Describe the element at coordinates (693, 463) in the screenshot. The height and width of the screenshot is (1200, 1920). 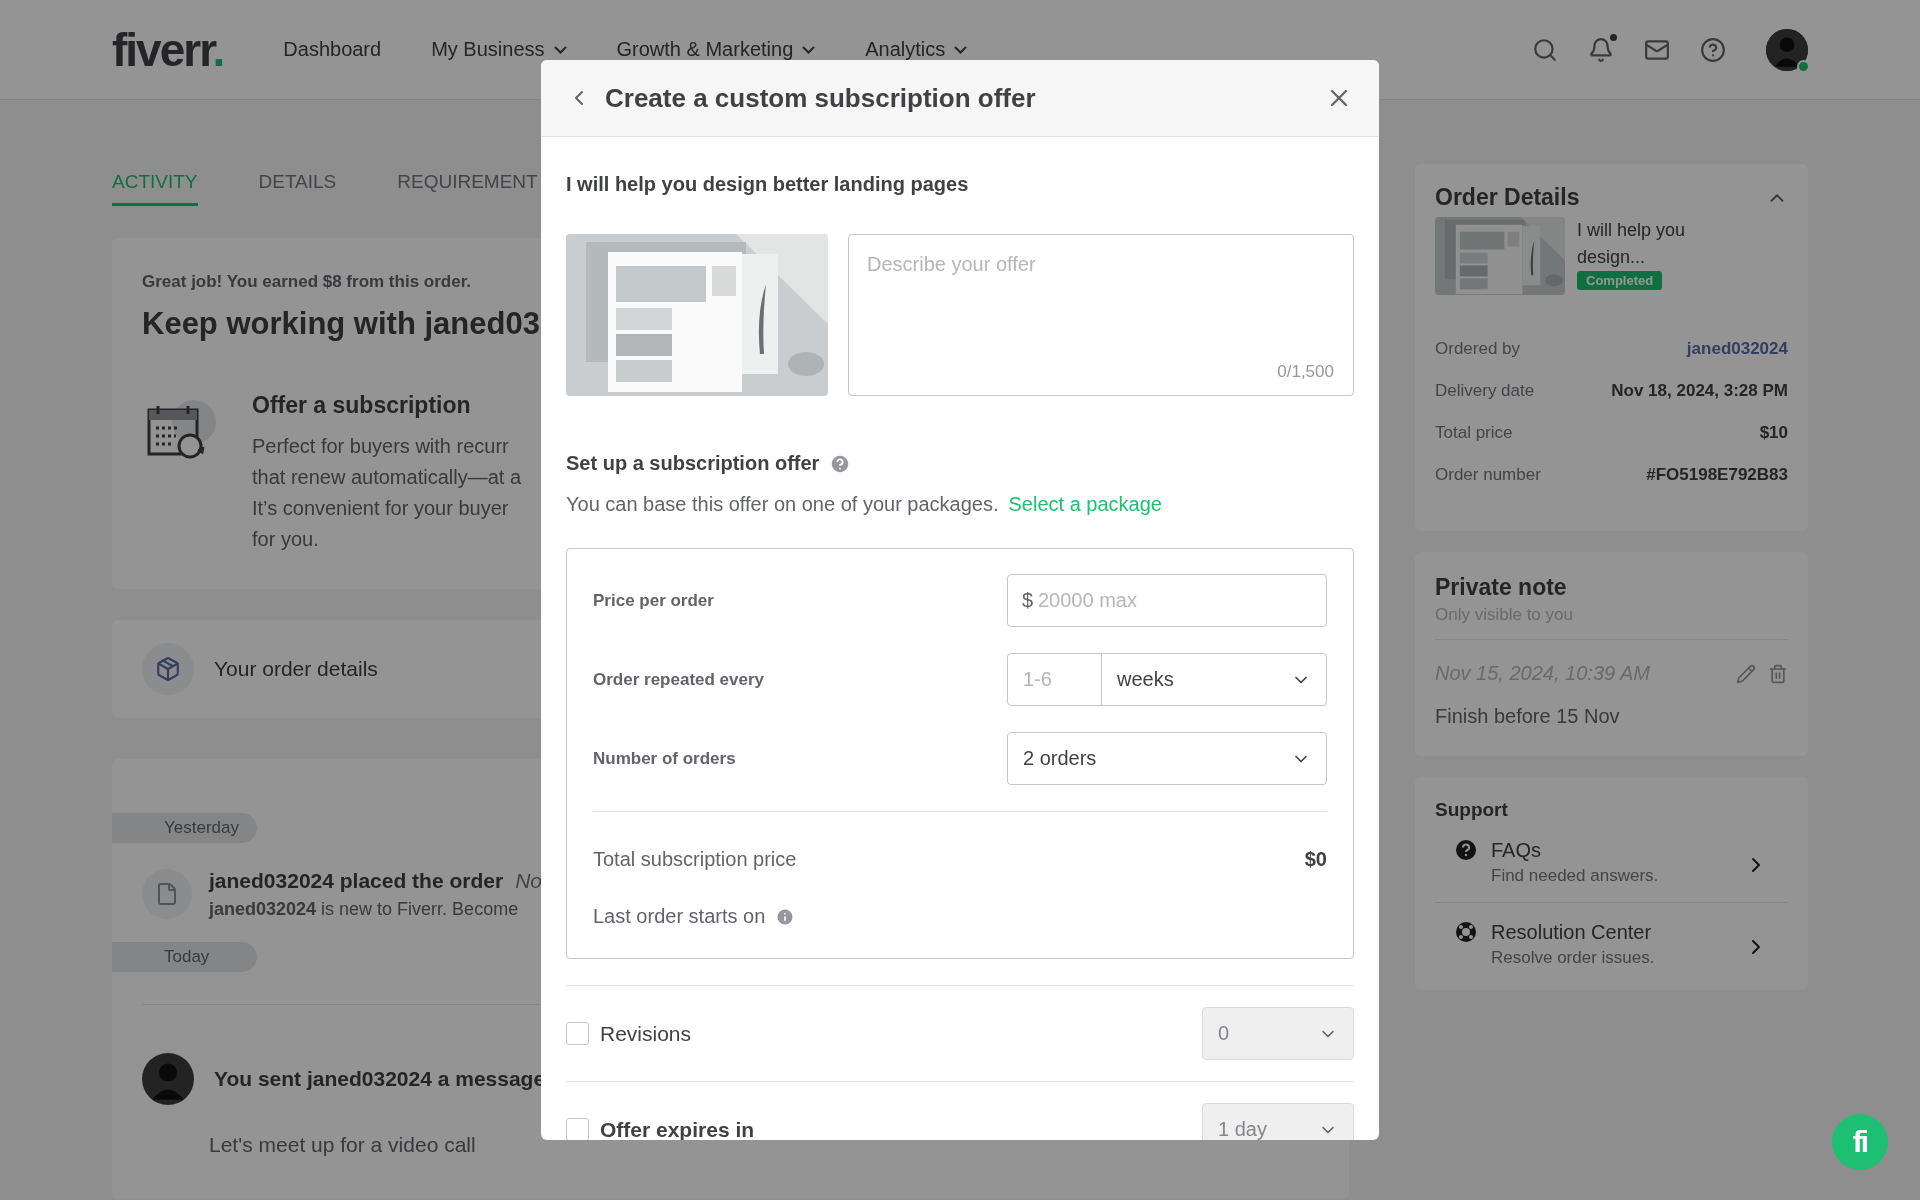
I see `section-title: Set up a subscription offer` at that location.